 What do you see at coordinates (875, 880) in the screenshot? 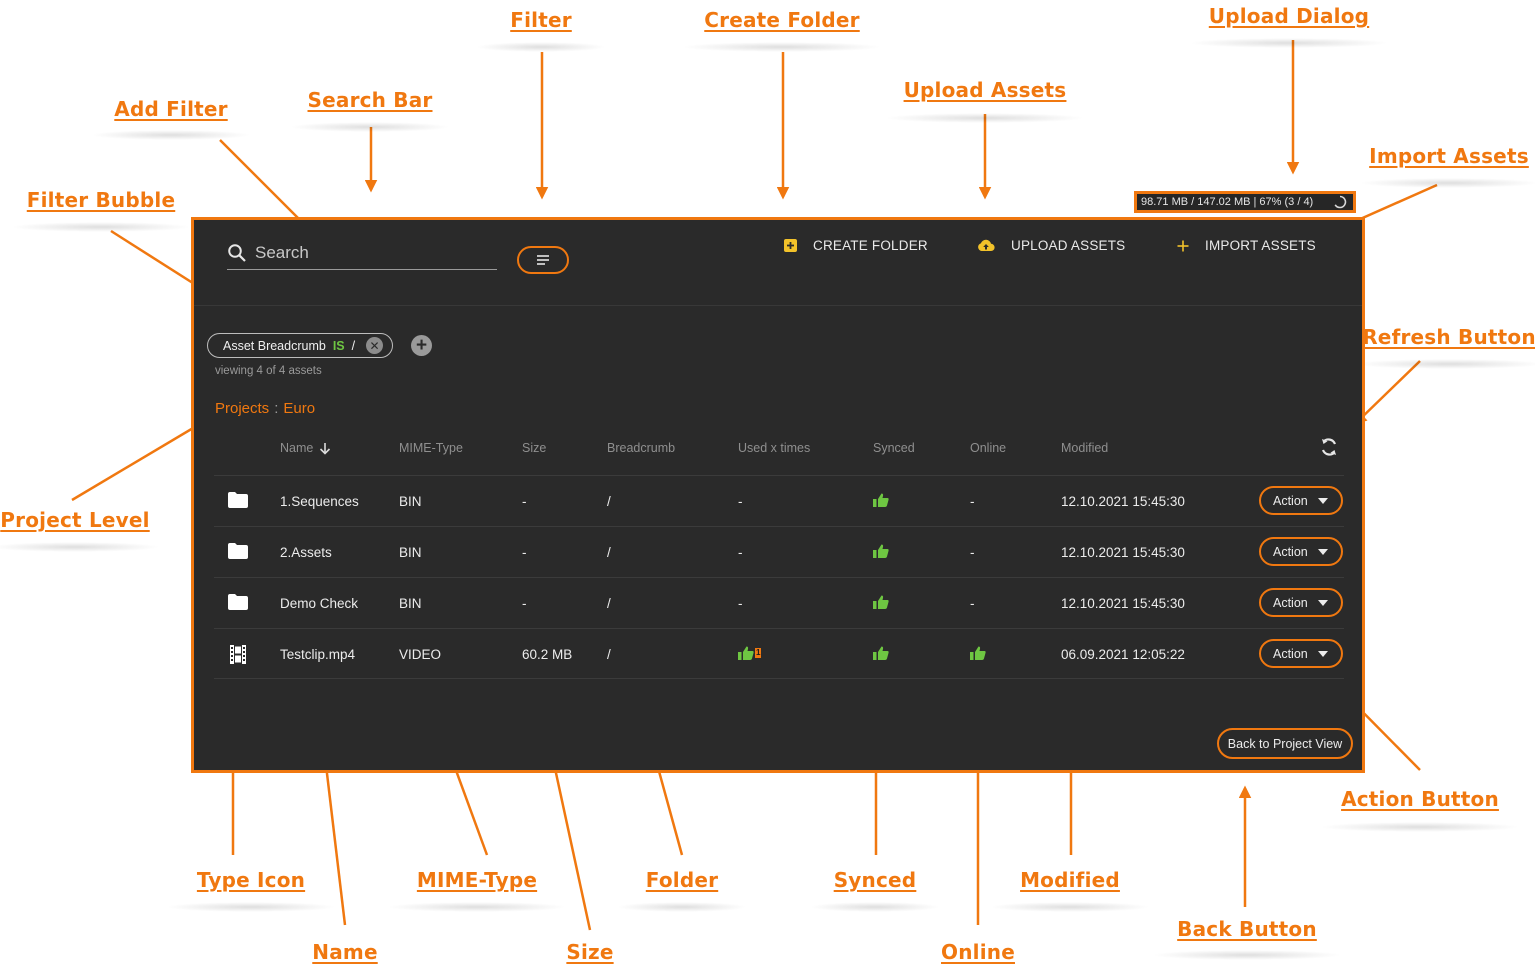
I see `annotation-synced: Synced` at bounding box center [875, 880].